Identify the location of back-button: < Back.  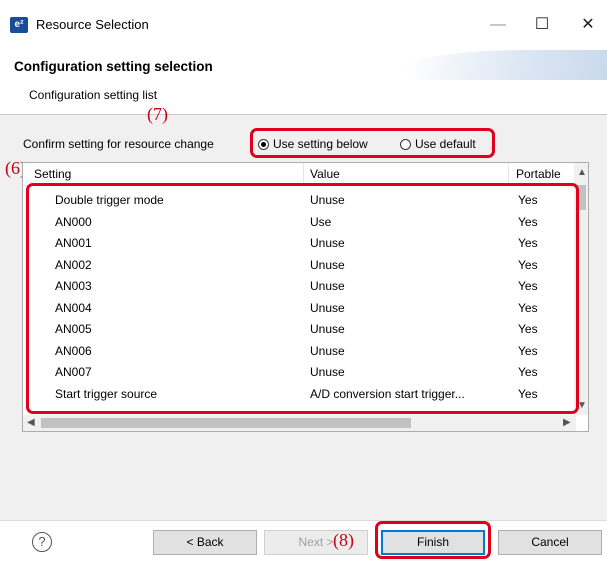
(205, 542).